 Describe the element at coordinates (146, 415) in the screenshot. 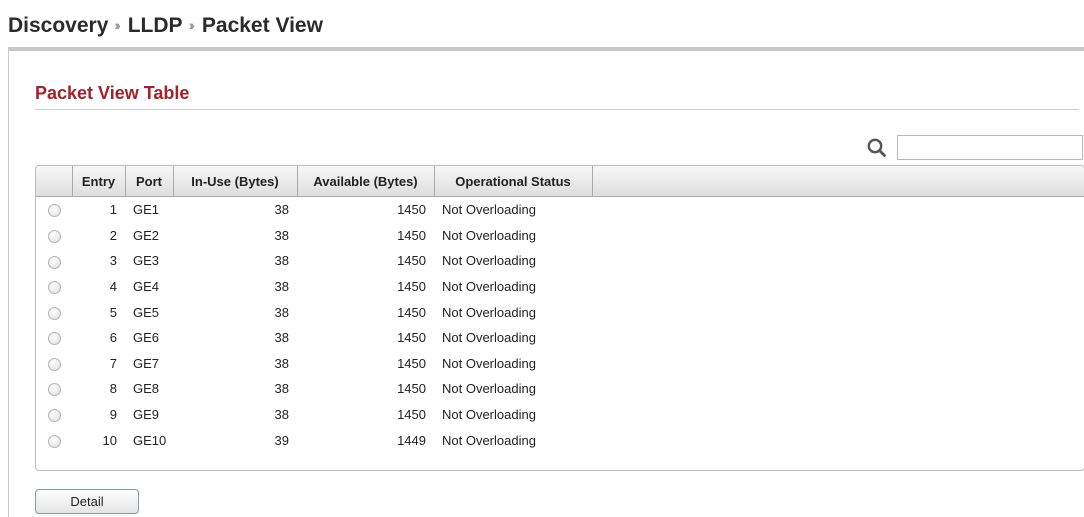

I see `cell-port: GE9` at that location.